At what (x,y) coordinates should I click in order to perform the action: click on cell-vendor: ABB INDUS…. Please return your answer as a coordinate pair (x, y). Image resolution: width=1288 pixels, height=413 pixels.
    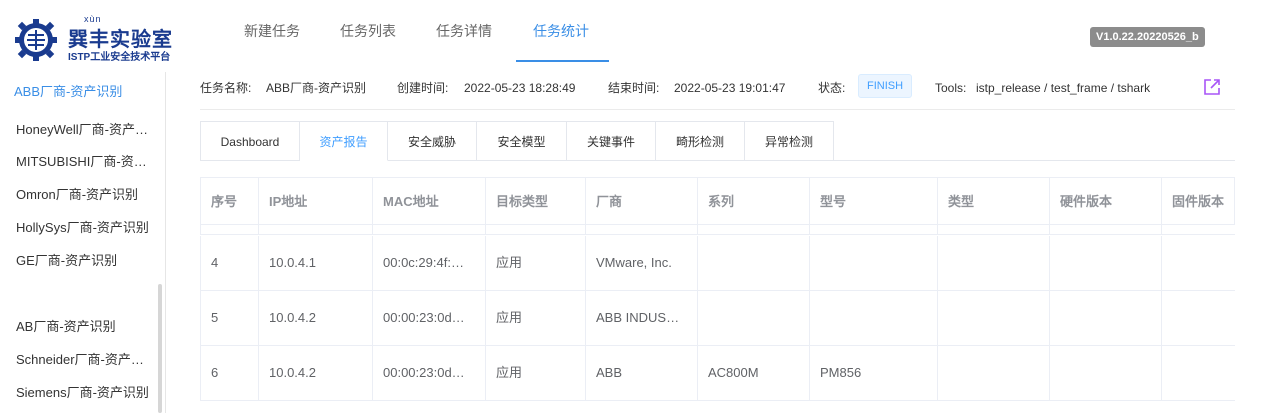
    Looking at the image, I should click on (642, 318).